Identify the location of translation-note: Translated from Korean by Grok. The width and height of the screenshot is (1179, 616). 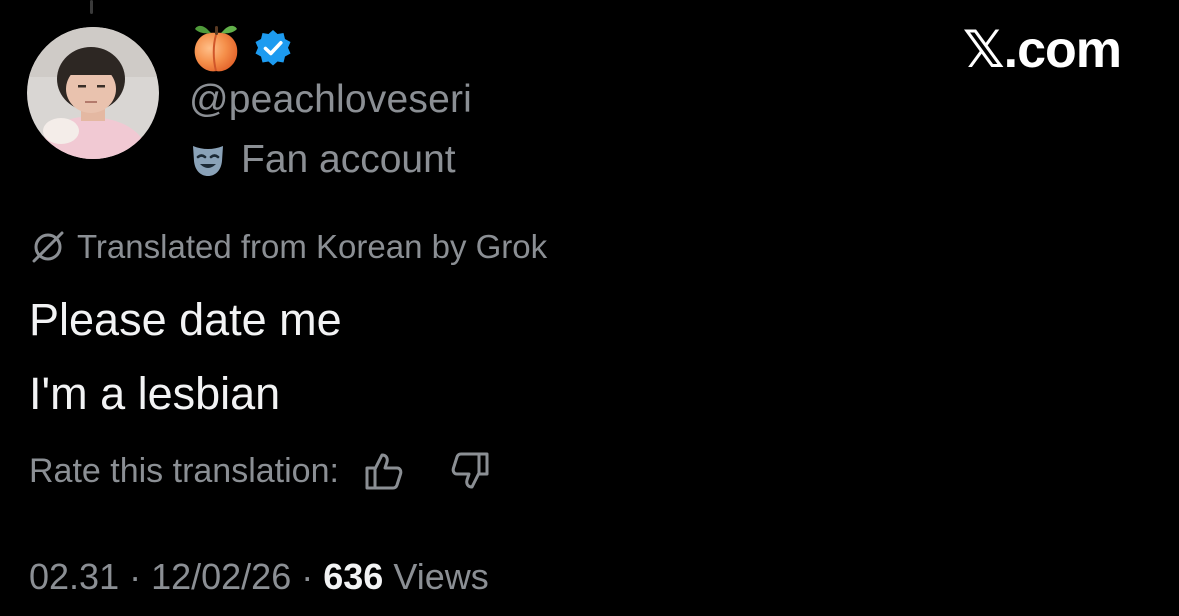
(288, 247).